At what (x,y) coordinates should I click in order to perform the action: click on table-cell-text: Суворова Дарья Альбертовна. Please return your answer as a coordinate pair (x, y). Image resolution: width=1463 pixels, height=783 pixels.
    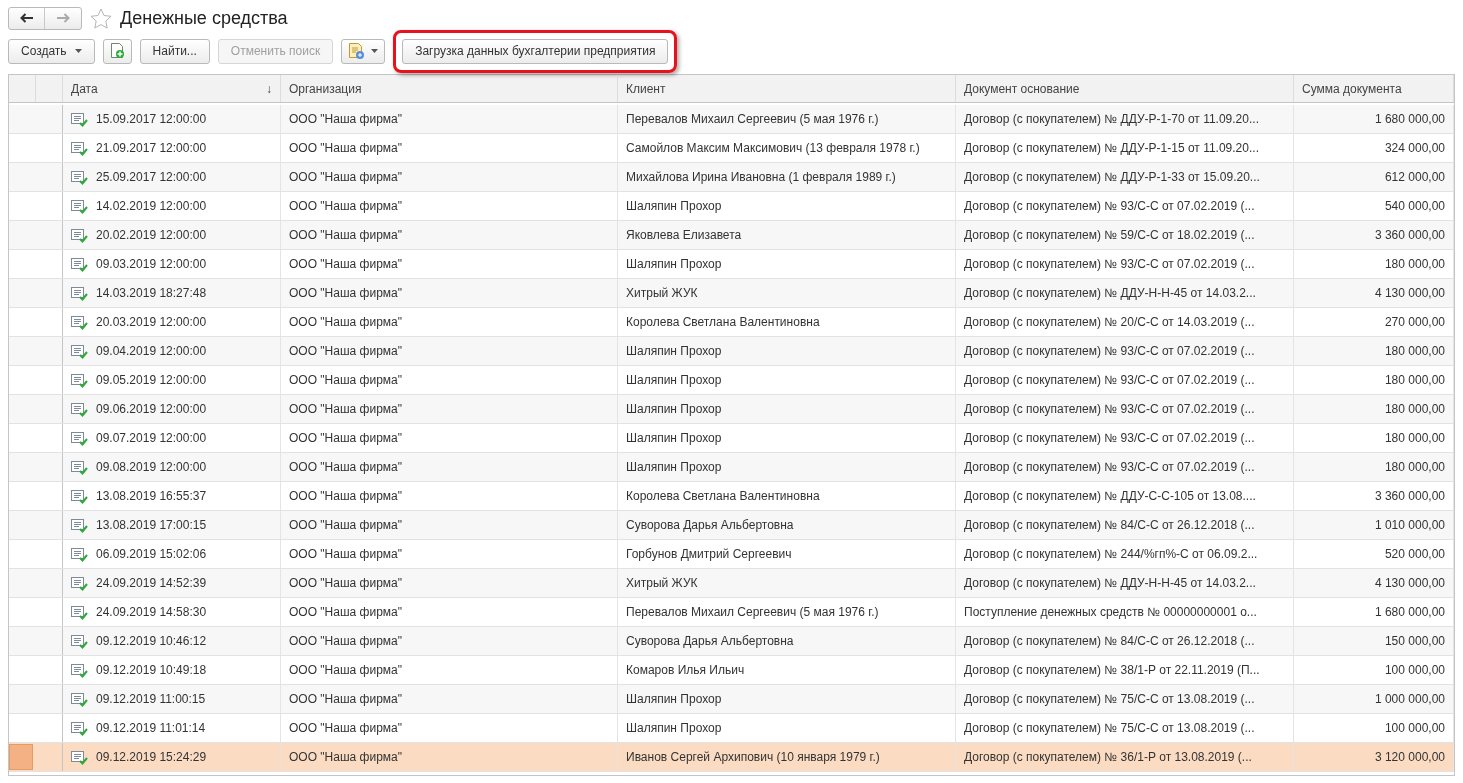
    Looking at the image, I should click on (710, 525).